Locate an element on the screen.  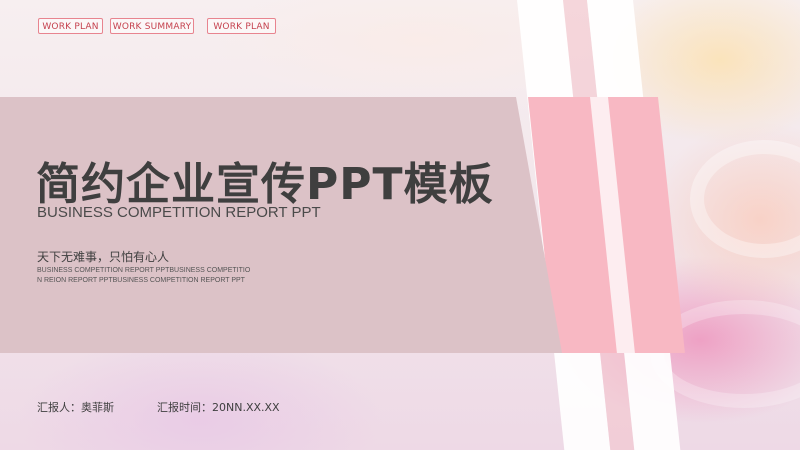
page-title: 简约企业宣传PPT模板 is located at coordinates (265, 184).